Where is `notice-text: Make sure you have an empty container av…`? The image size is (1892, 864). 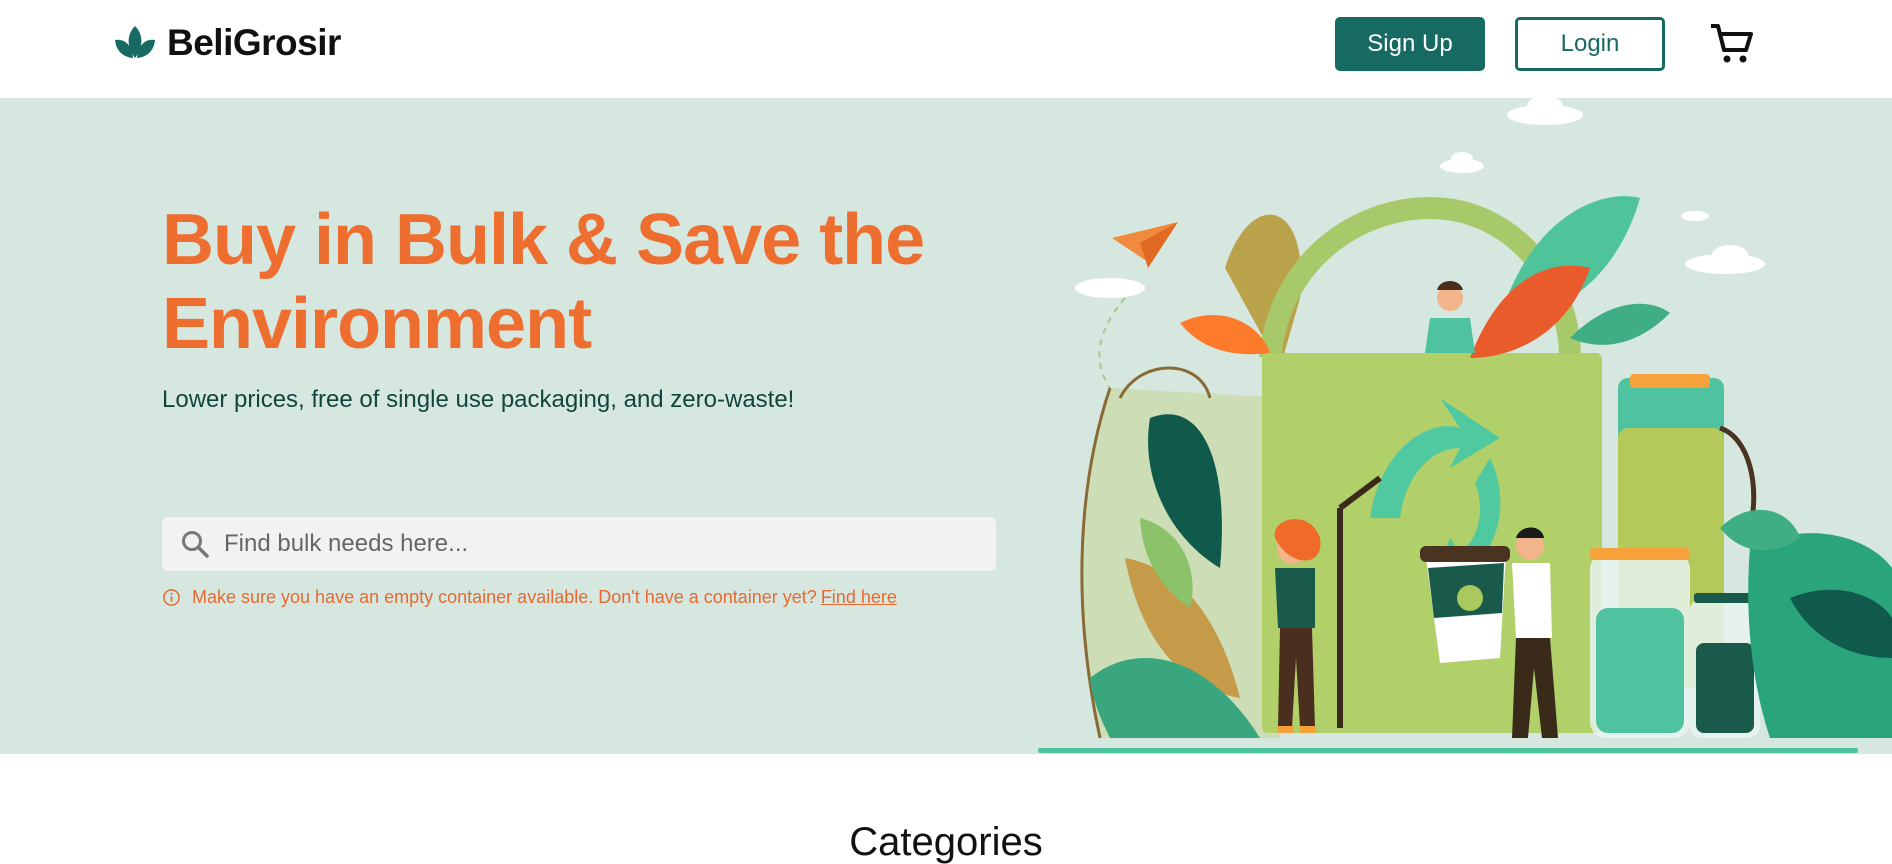
notice-text: Make sure you have an empty container av… is located at coordinates (504, 597).